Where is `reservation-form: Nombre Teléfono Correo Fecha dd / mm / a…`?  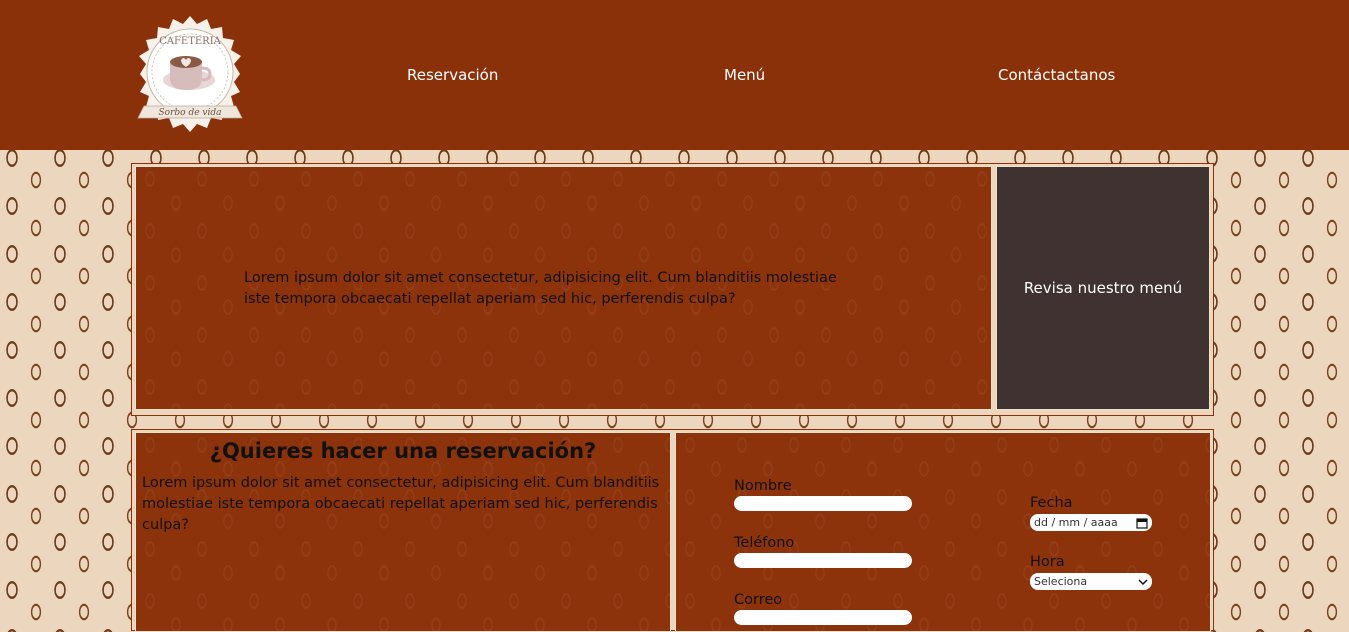
reservation-form: Nombre Teléfono Correo Fecha dd / mm / a… is located at coordinates (943, 532).